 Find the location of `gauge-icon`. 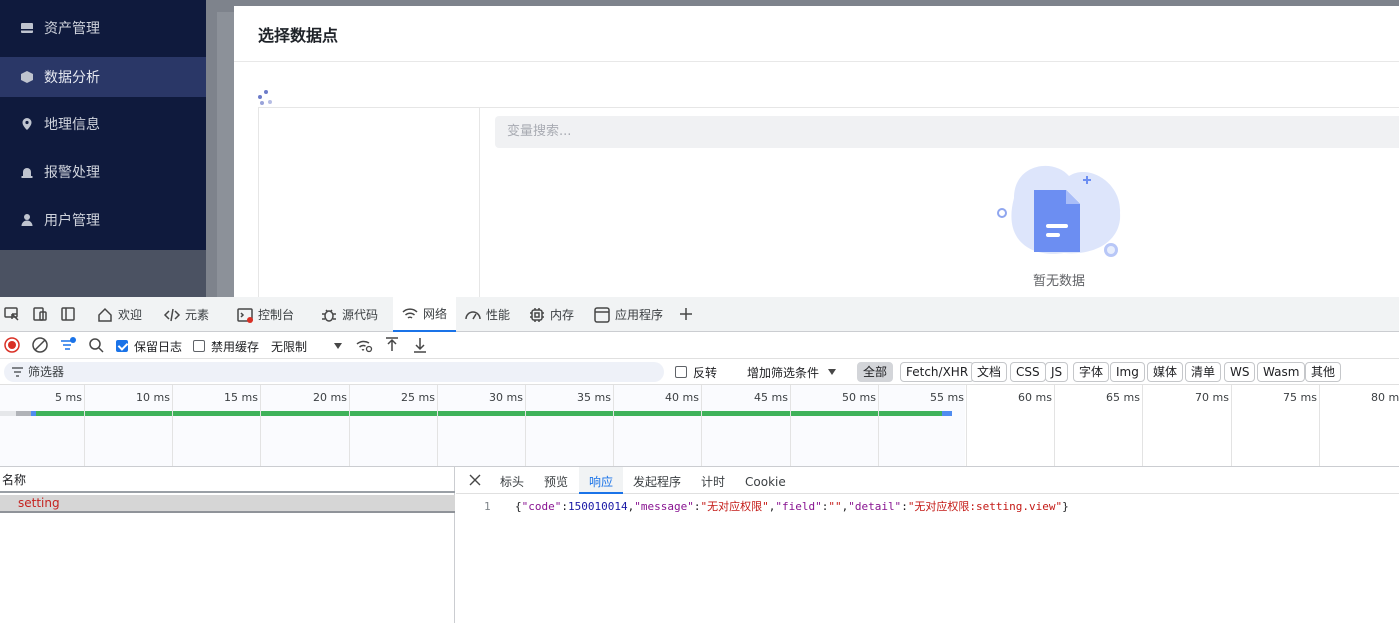

gauge-icon is located at coordinates (473, 314).